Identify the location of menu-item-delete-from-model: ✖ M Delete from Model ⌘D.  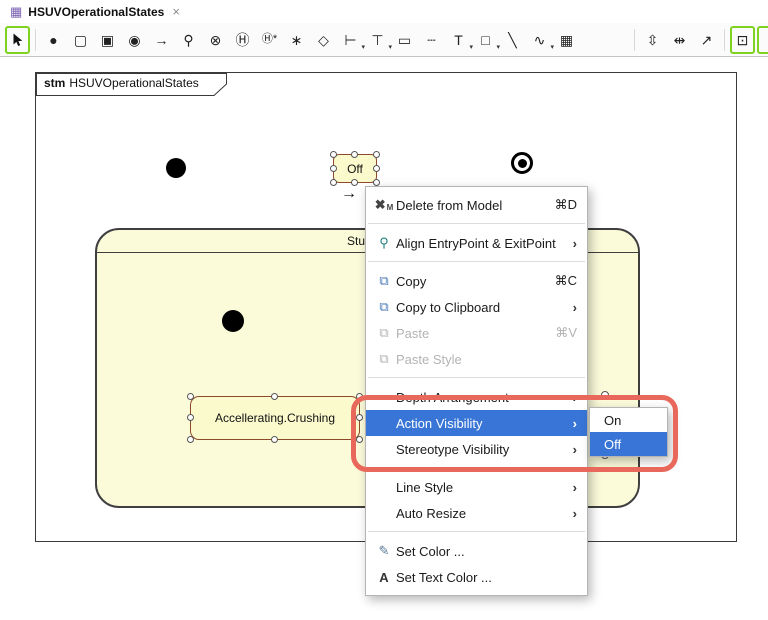
(476, 205).